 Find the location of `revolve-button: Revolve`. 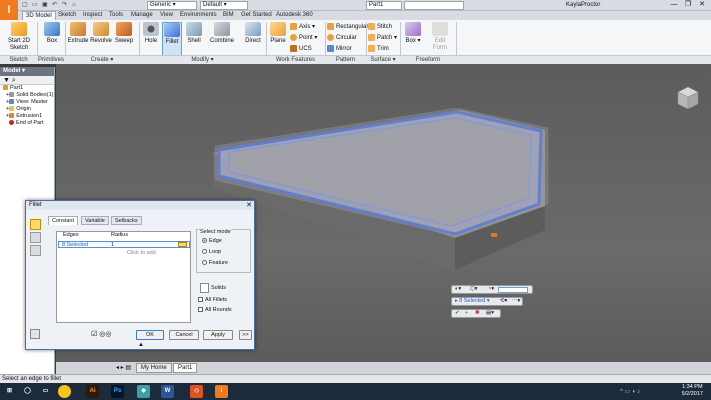

revolve-button: Revolve is located at coordinates (101, 39).